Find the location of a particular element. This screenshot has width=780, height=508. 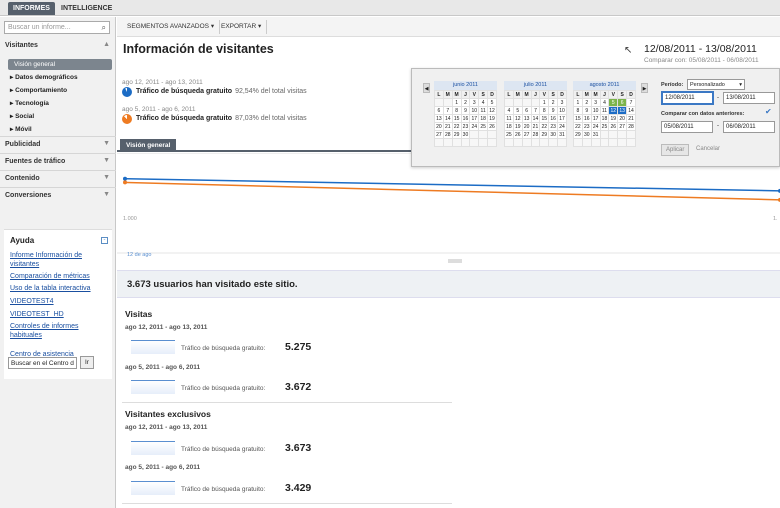

calendar-day: 2 is located at coordinates (586, 102).